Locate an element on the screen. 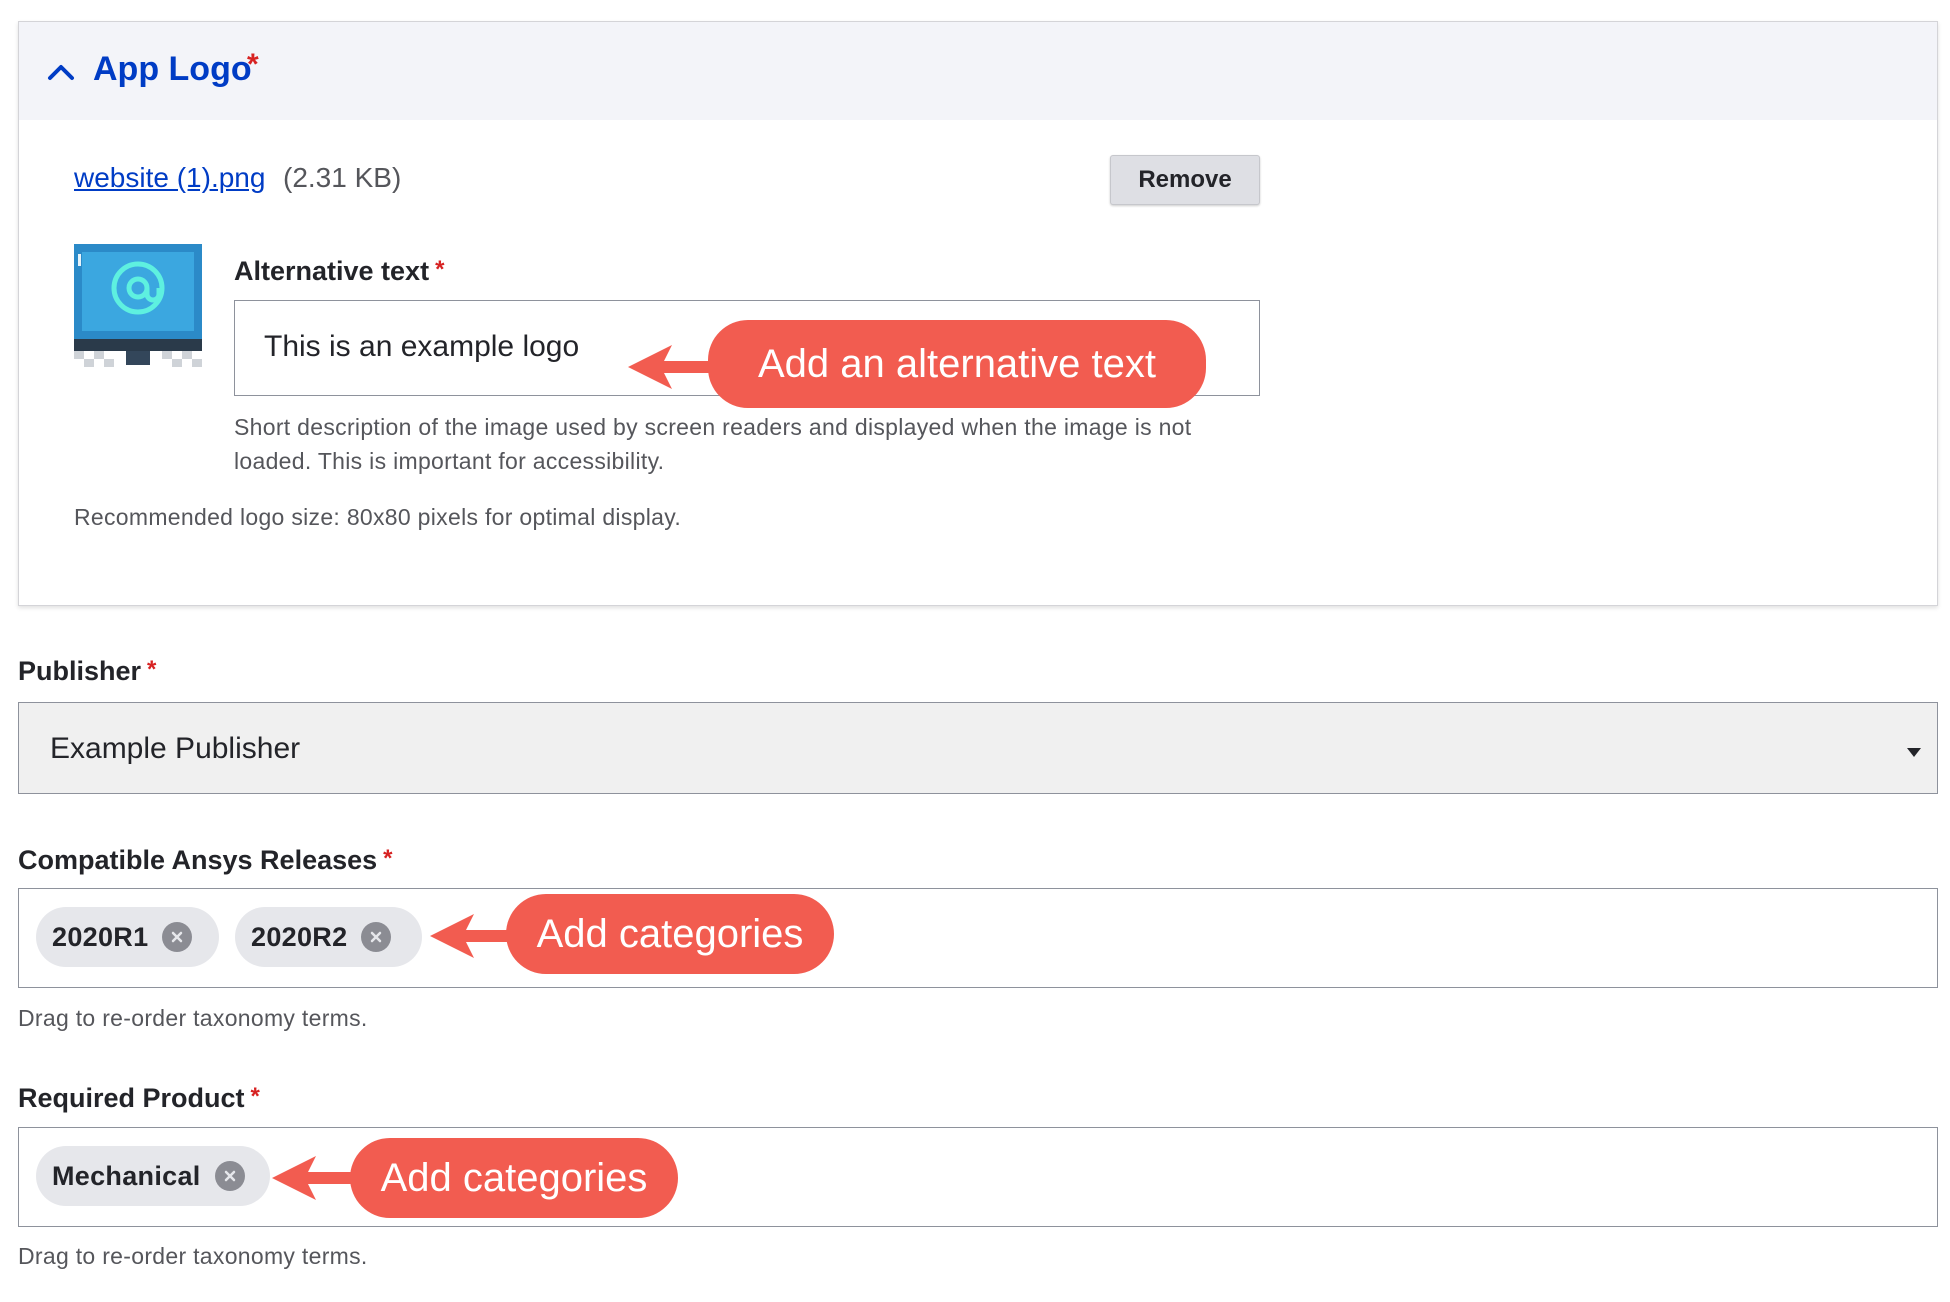  product-callout: Add categories is located at coordinates (514, 1178).